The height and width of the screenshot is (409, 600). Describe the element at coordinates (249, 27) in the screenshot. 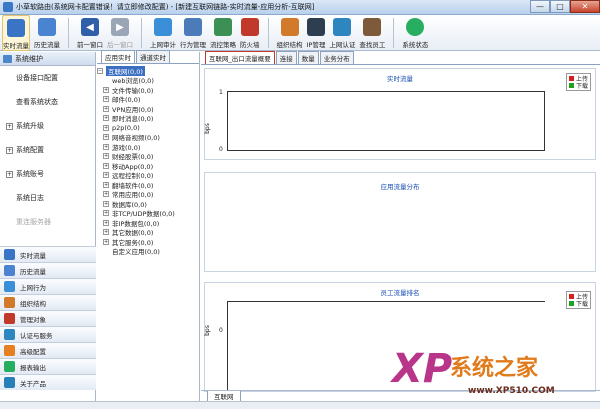

I see `firewall-icon` at that location.